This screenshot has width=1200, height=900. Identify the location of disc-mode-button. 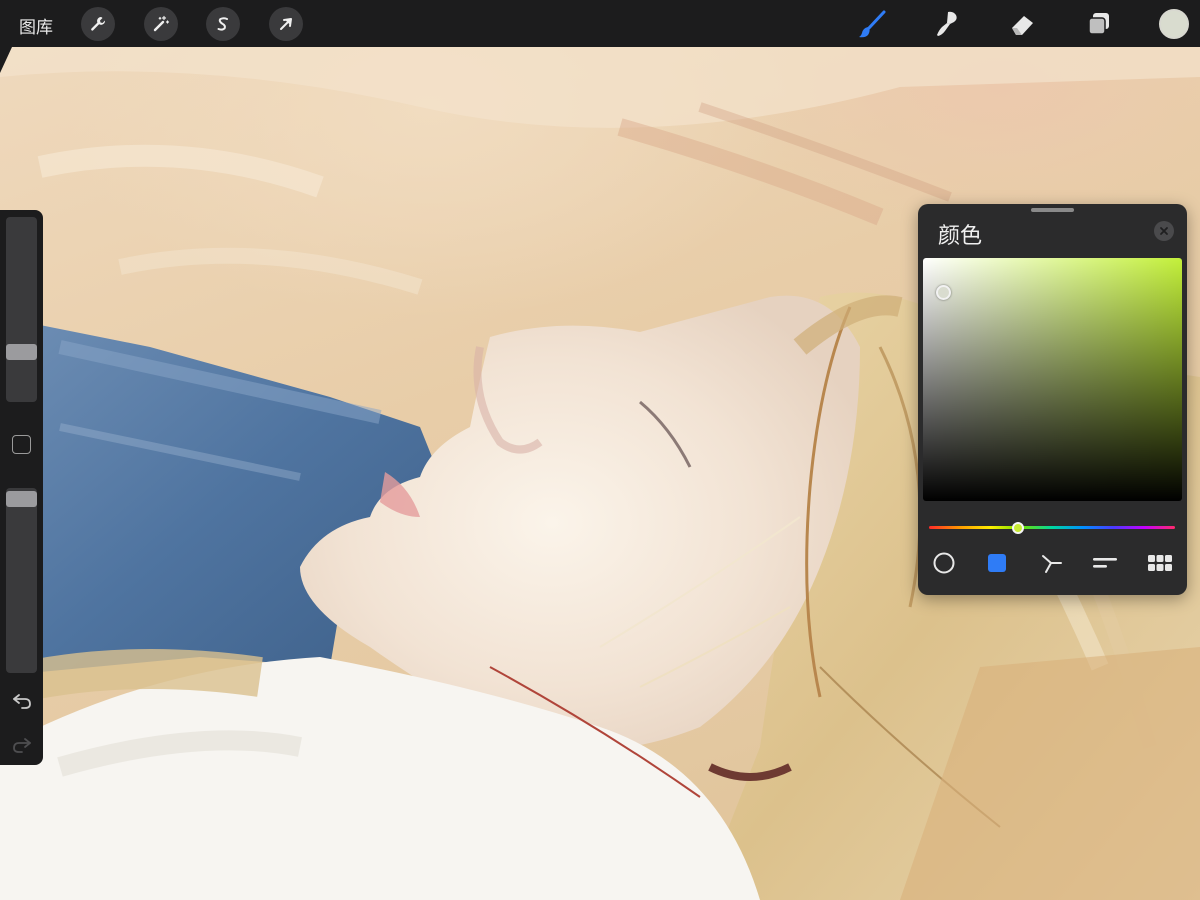
(944, 563).